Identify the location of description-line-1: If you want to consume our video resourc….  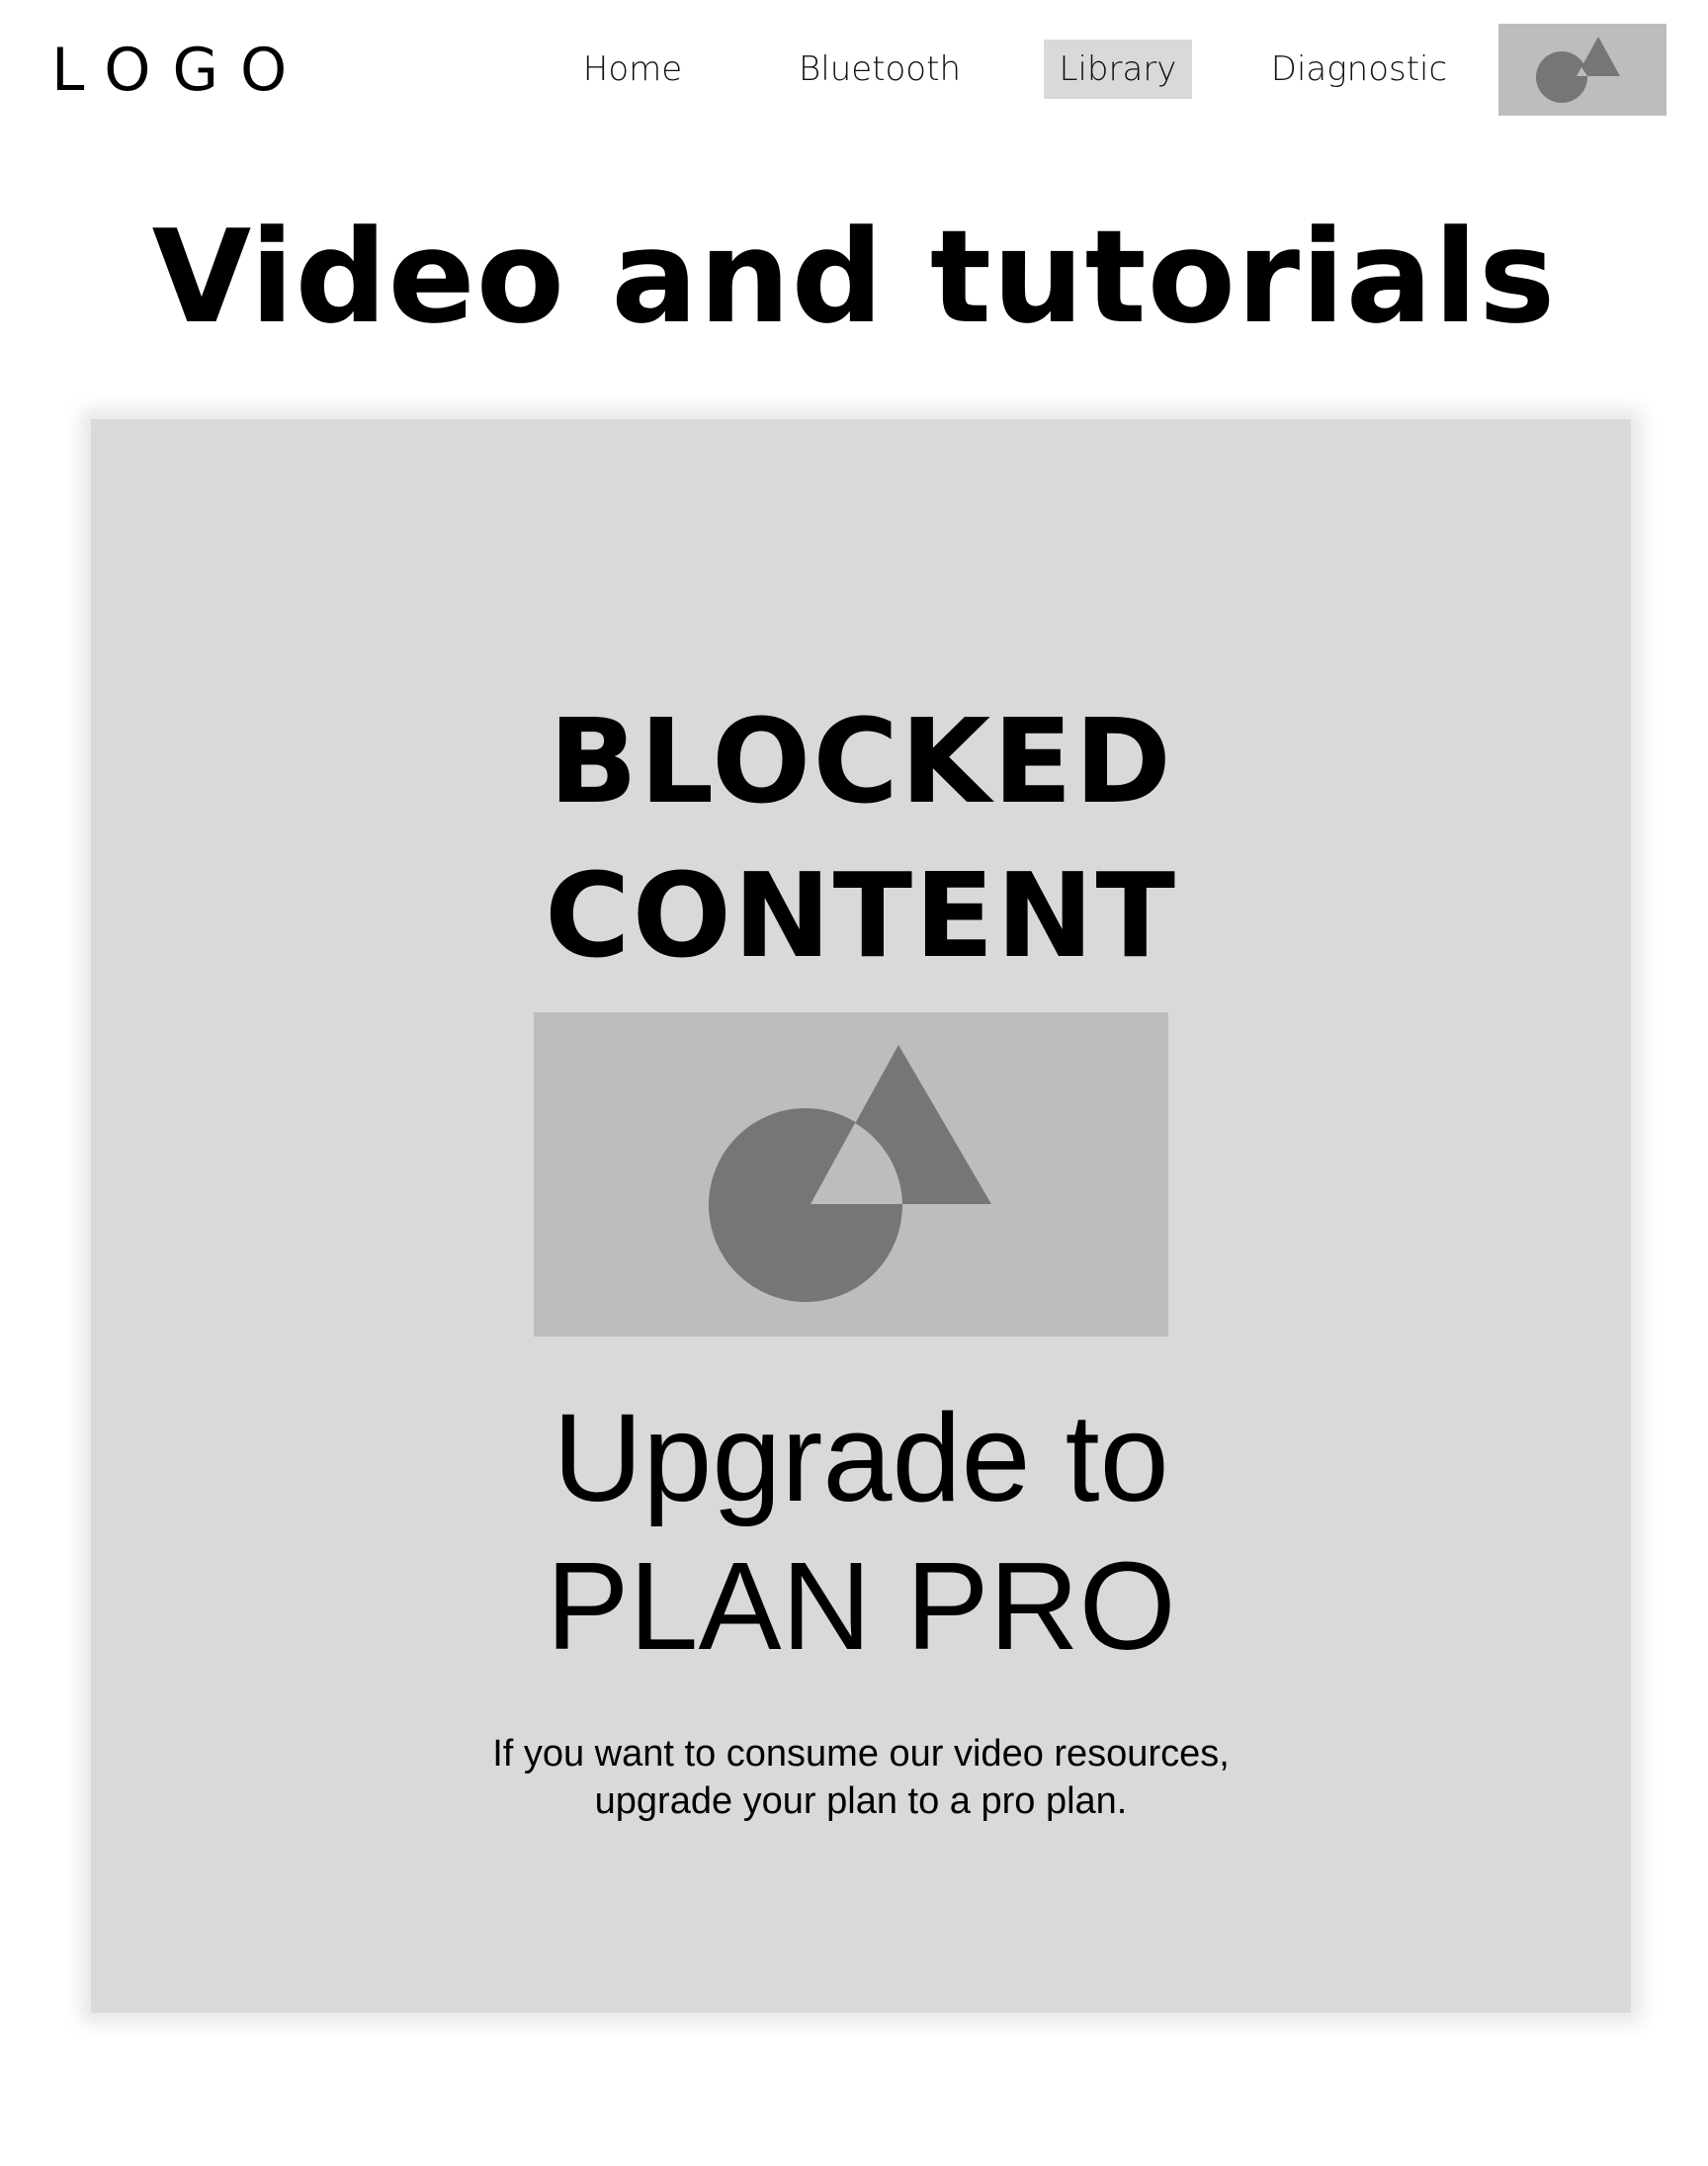
(861, 1754).